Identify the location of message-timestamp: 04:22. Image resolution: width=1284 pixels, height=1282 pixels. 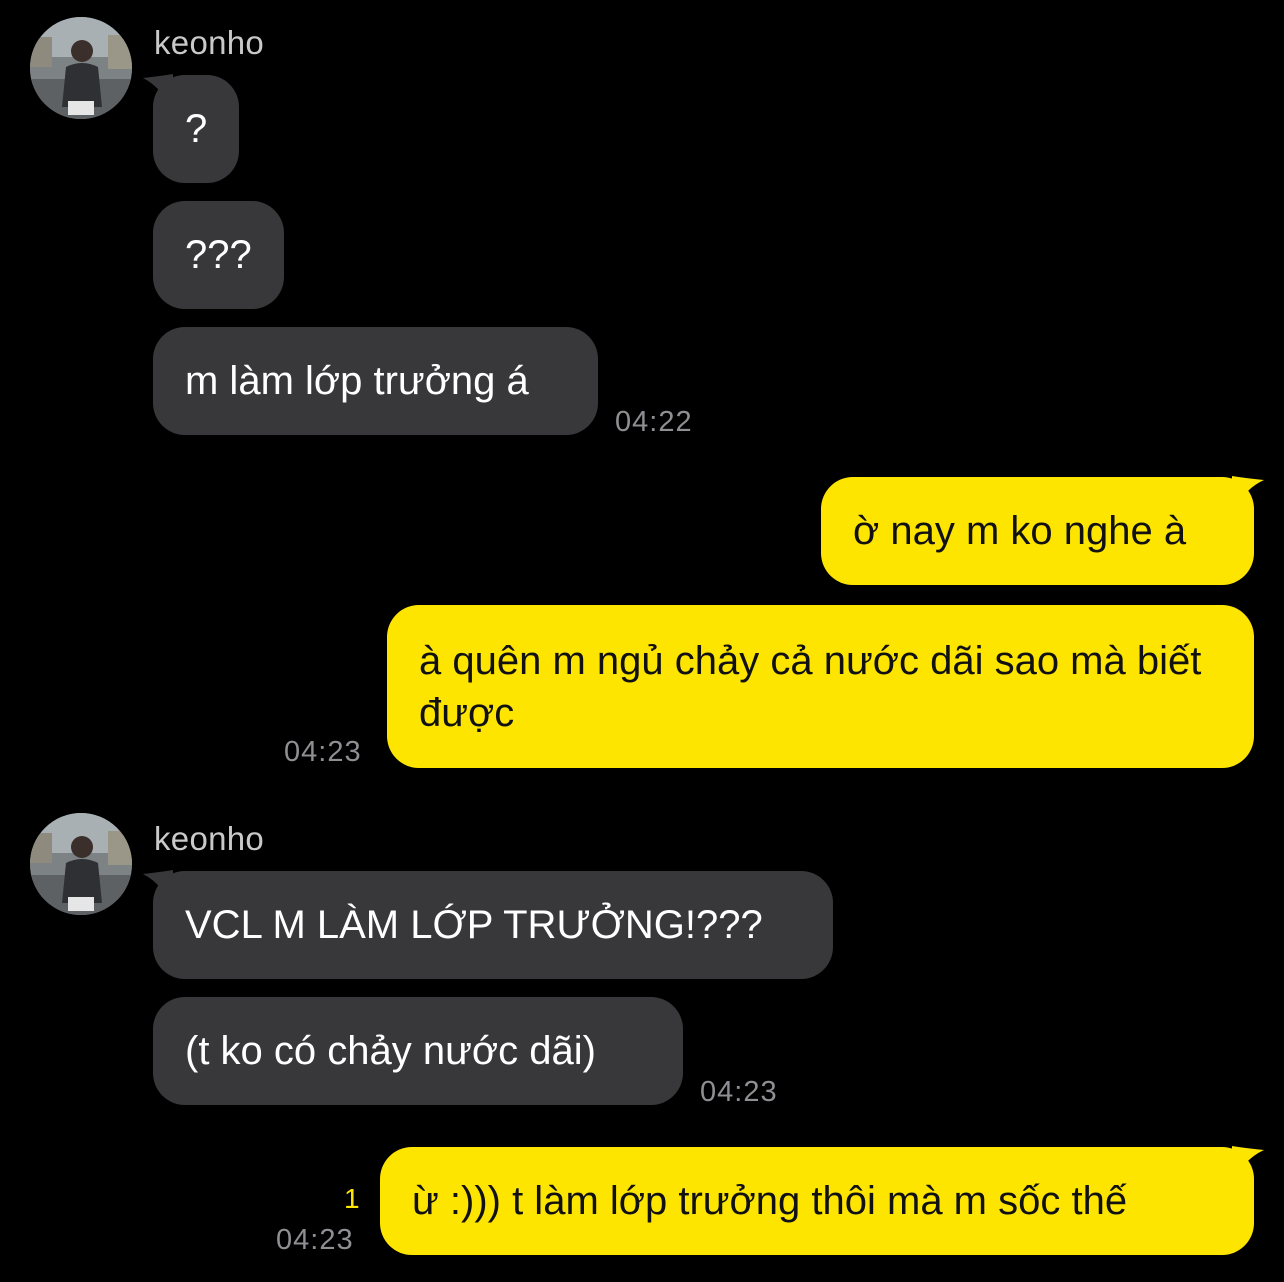
(654, 422).